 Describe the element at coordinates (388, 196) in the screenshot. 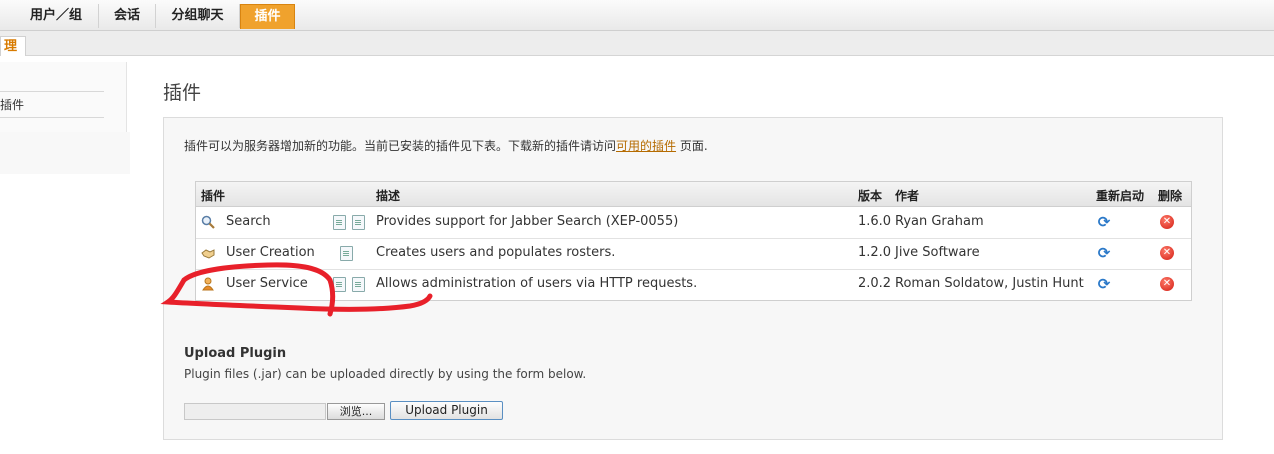

I see `header-description: 描述` at that location.